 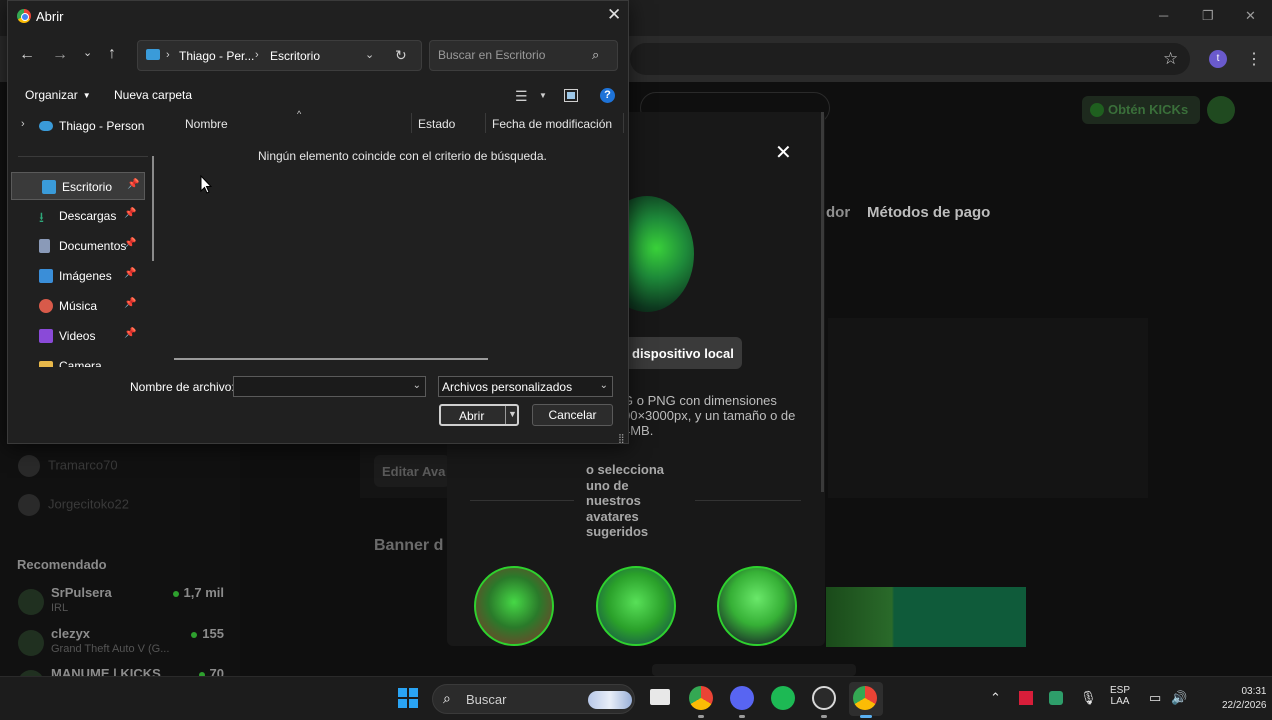 What do you see at coordinates (742, 698) in the screenshot?
I see `discord-icon` at bounding box center [742, 698].